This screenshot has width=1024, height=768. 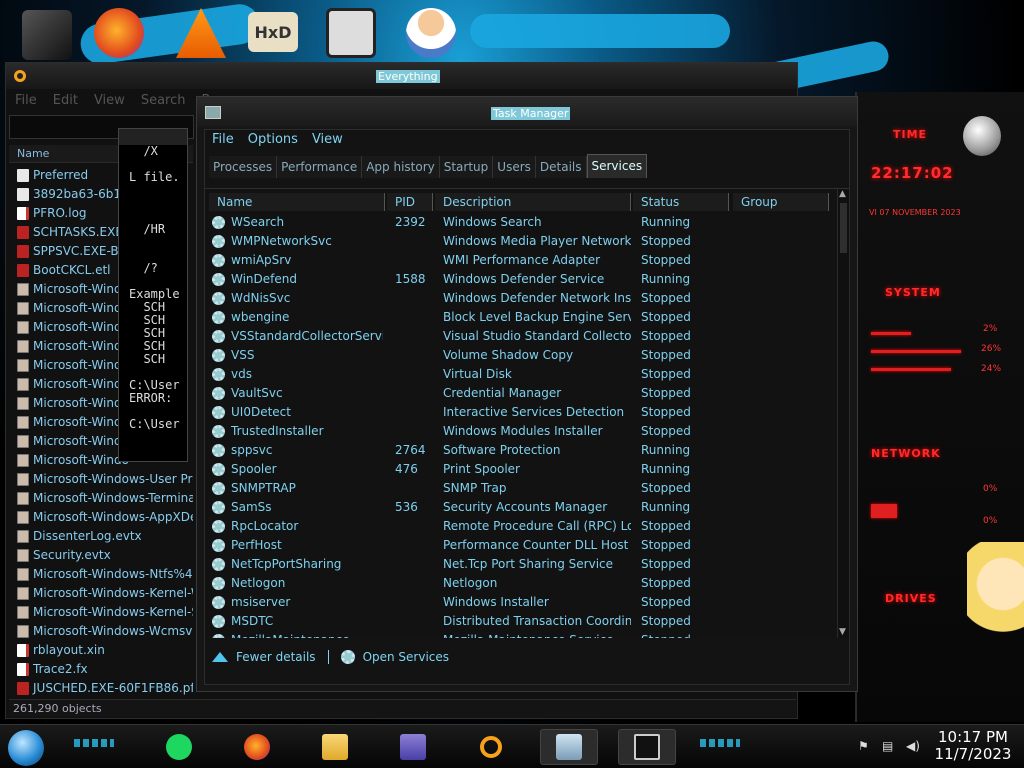 What do you see at coordinates (223, 139) in the screenshot?
I see `tm-menu-file: File` at bounding box center [223, 139].